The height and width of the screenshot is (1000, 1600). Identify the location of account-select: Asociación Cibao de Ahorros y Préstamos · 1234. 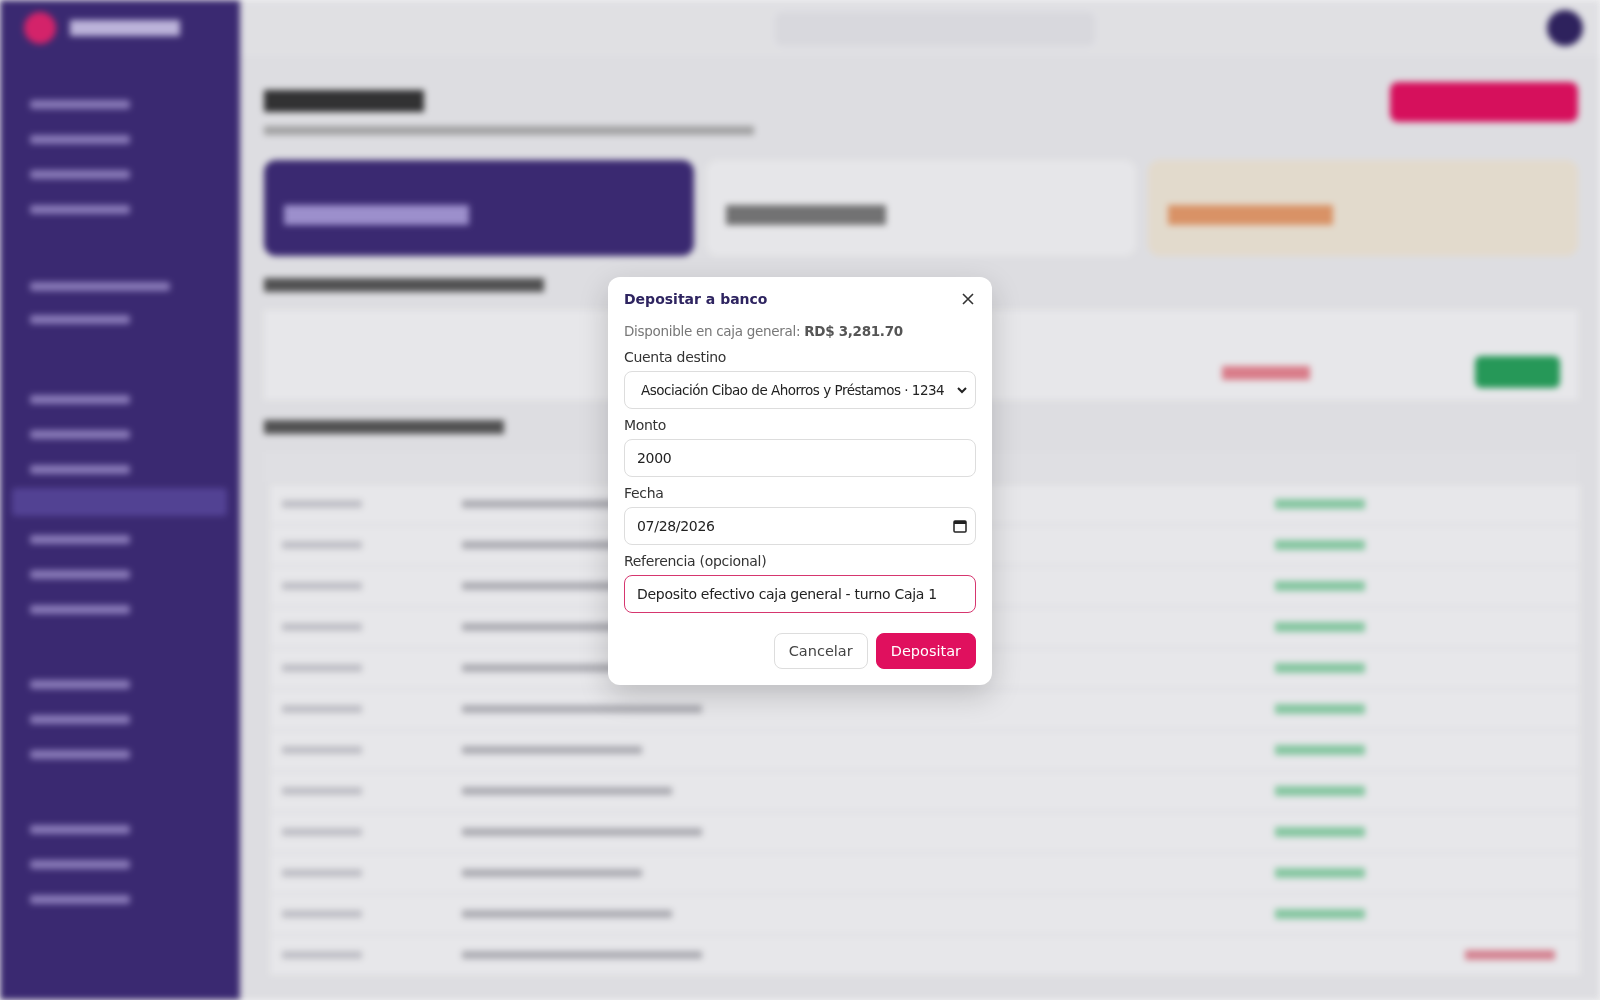
(800, 390).